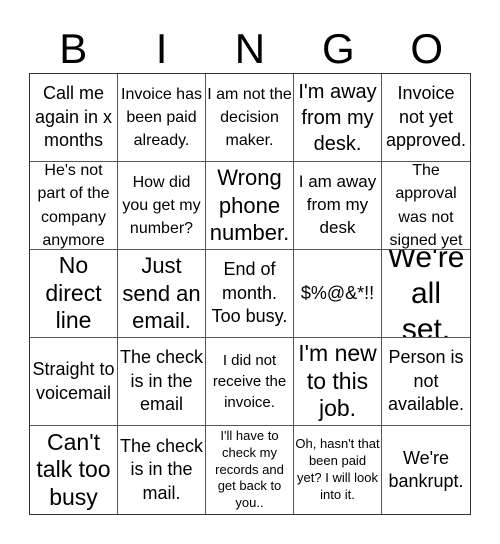 The width and height of the screenshot is (500, 544). Describe the element at coordinates (338, 382) in the screenshot. I see `bingo-cell: I'm new to this job.` at that location.